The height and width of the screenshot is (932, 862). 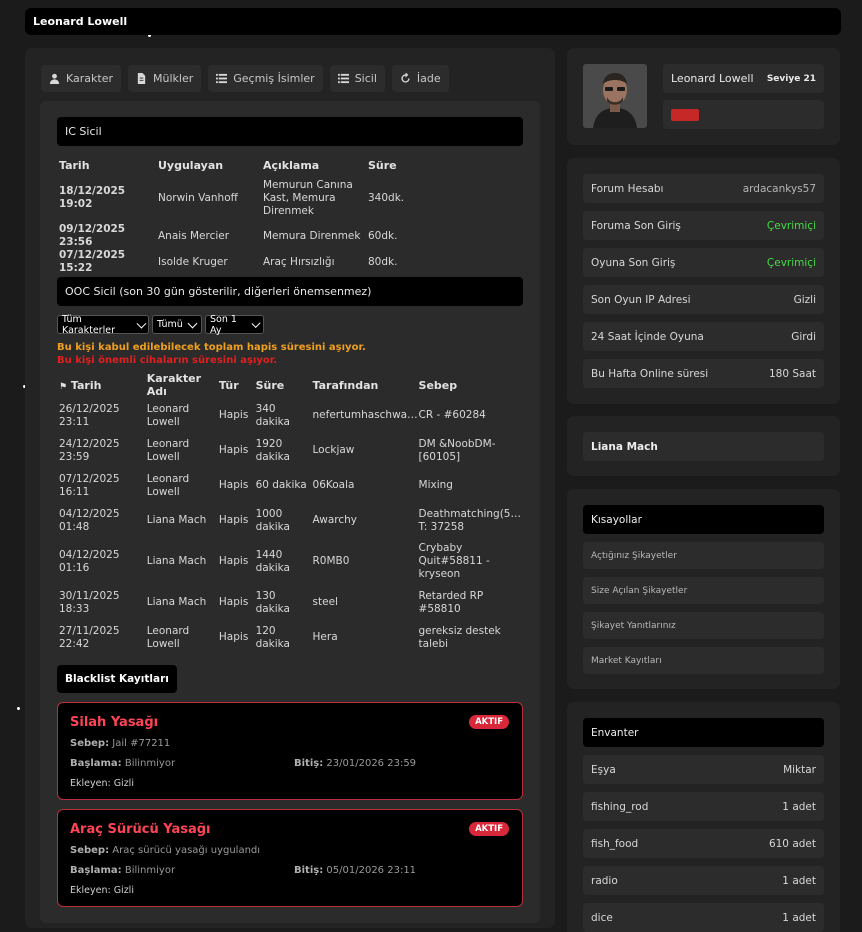 What do you see at coordinates (265, 78) in the screenshot?
I see `tab-gecmis-isimler: Geçmiş İsimler` at bounding box center [265, 78].